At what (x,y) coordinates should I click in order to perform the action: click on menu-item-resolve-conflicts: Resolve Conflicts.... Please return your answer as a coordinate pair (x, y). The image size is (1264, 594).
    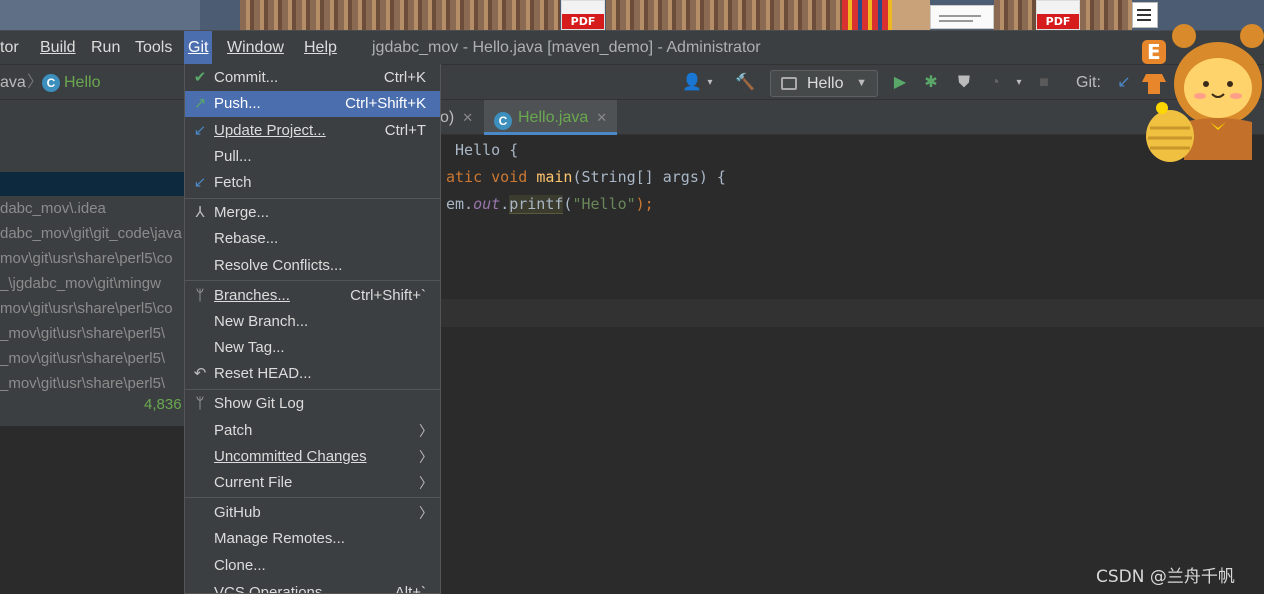
    Looking at the image, I should click on (312, 266).